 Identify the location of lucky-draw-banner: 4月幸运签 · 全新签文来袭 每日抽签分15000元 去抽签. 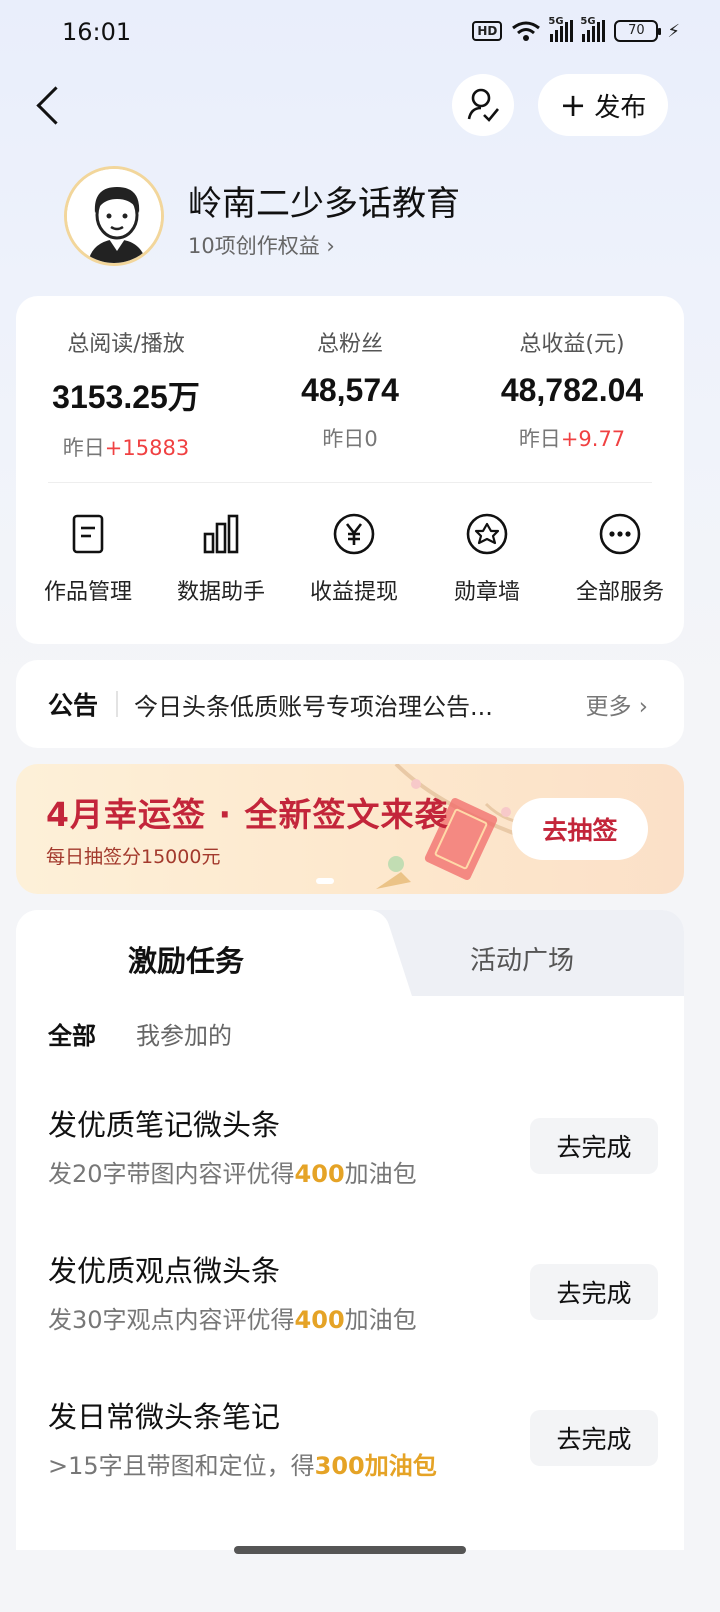
(350, 829).